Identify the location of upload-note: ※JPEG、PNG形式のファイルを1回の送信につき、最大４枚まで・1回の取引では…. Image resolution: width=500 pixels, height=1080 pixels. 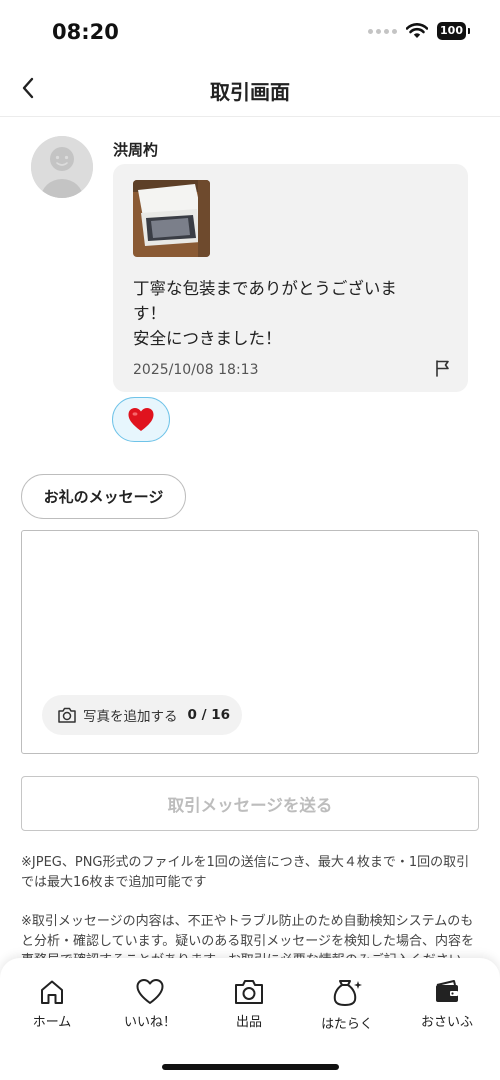
(245, 872).